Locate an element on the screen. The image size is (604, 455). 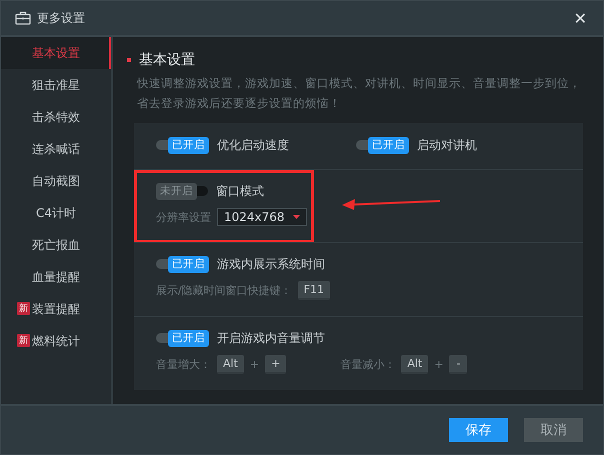
caret-icon is located at coordinates (296, 217).